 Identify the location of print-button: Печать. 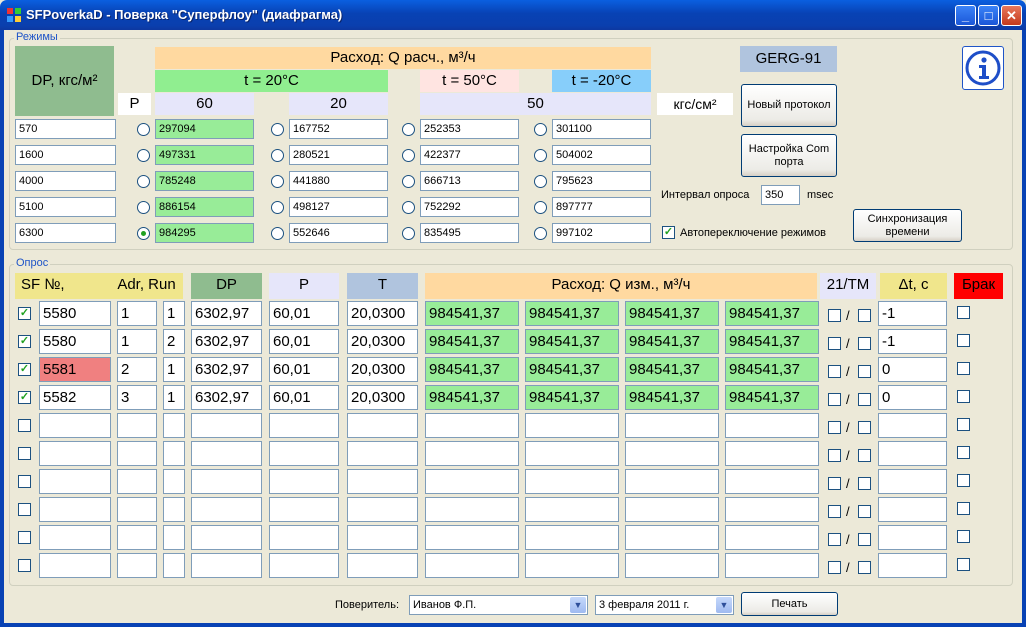
(789, 604).